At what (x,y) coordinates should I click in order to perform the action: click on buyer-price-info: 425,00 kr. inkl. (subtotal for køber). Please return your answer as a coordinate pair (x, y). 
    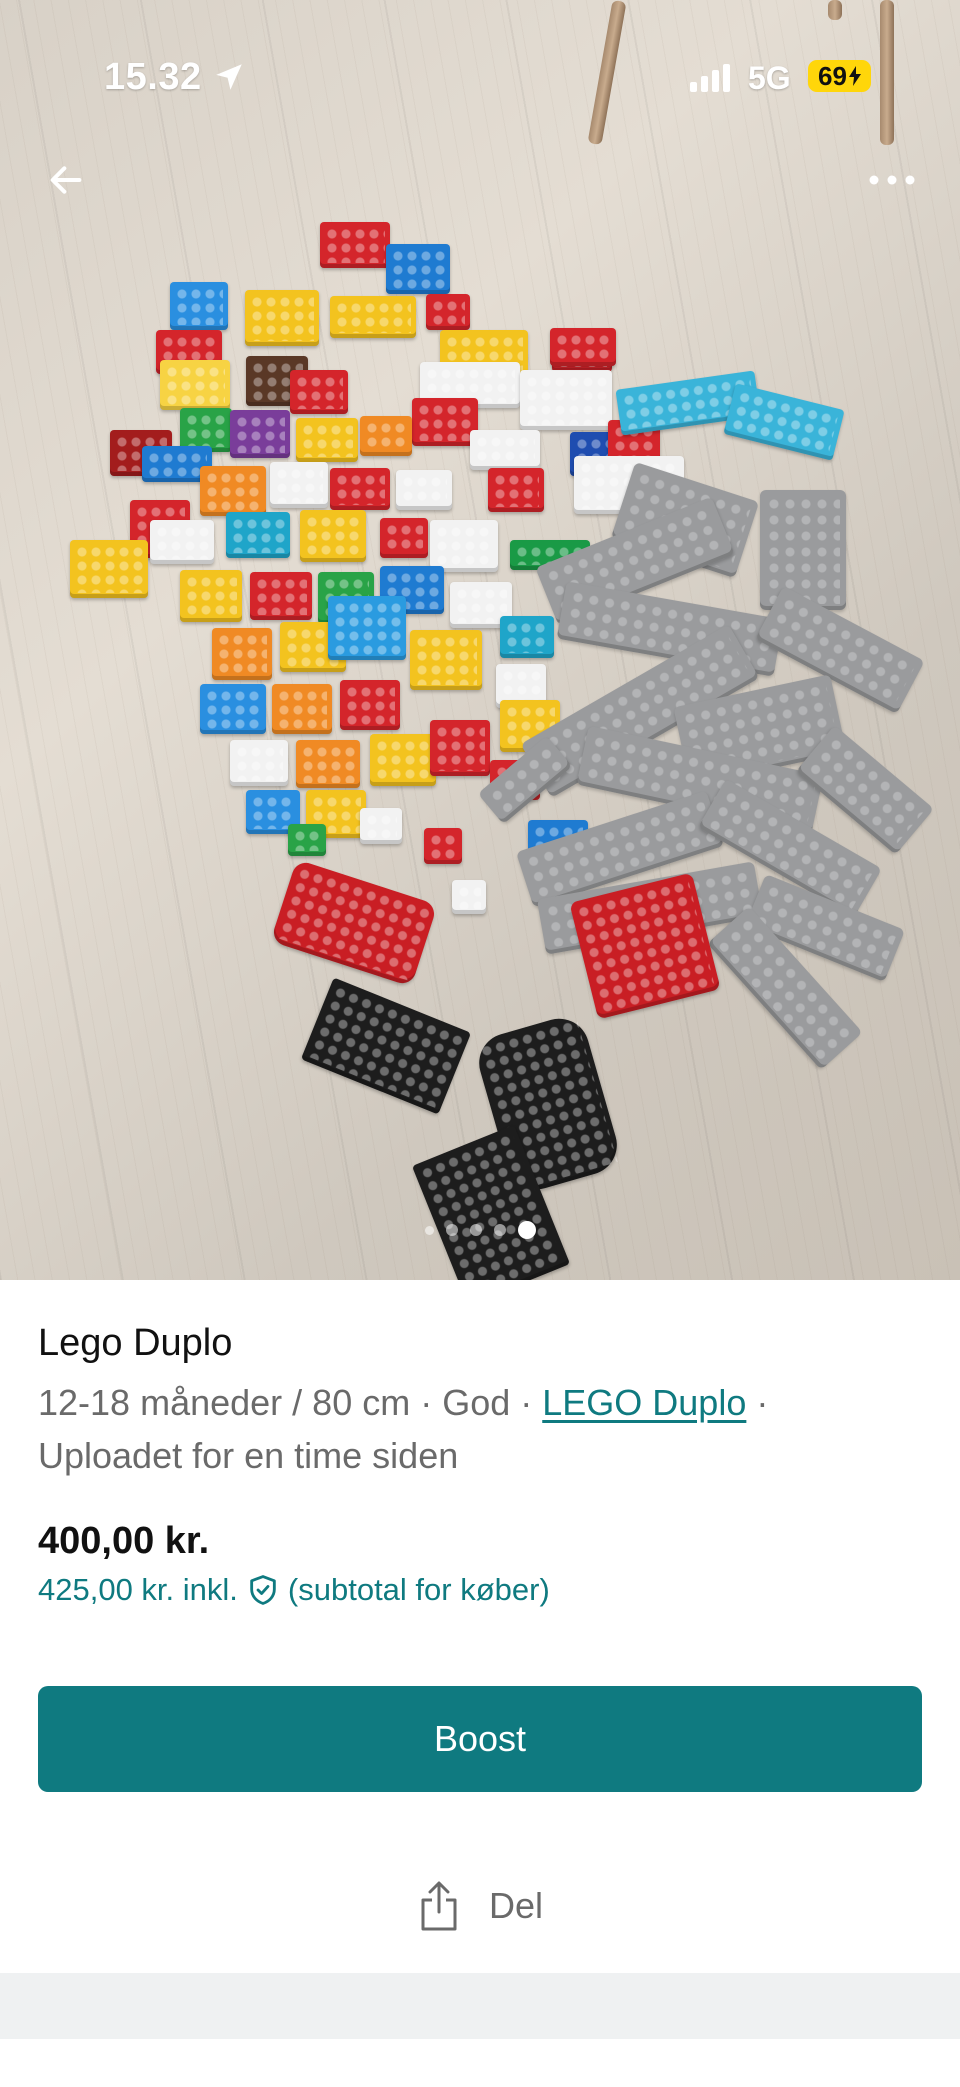
    Looking at the image, I should click on (294, 1590).